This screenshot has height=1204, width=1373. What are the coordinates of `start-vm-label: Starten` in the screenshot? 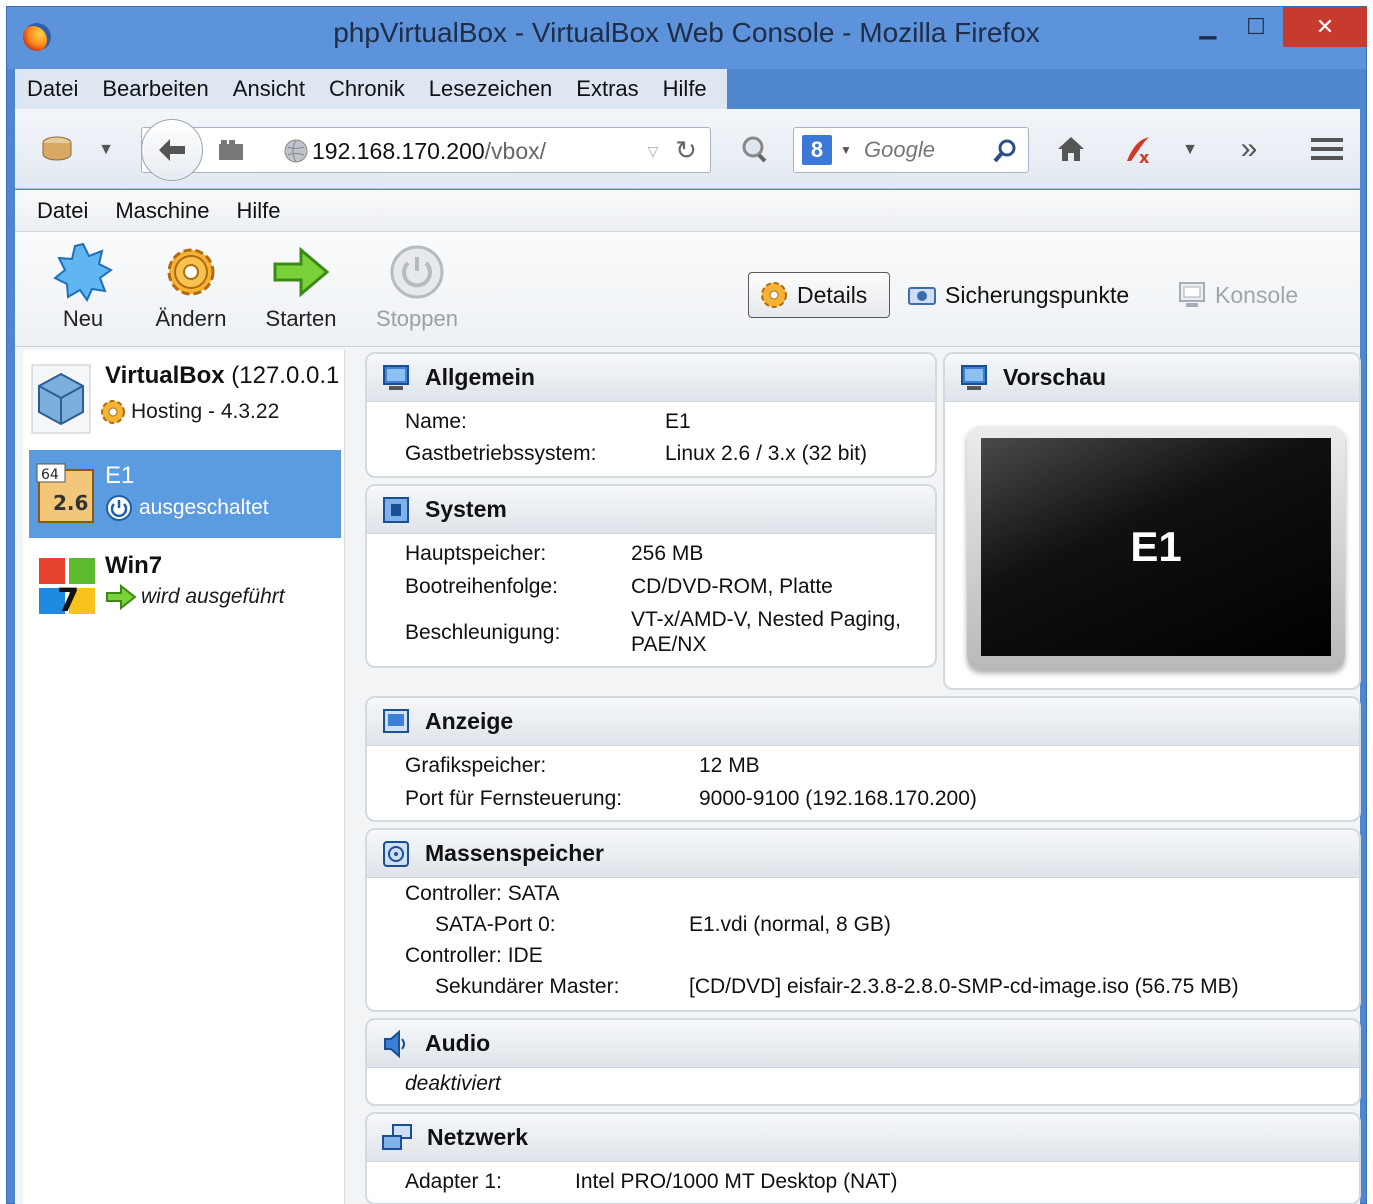 It's located at (301, 318).